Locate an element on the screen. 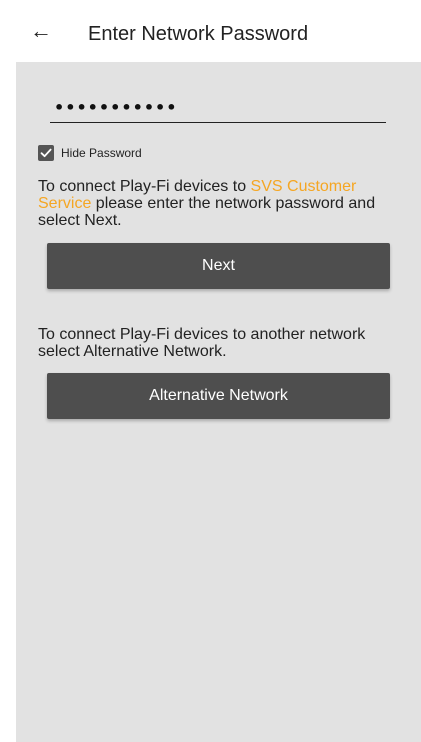 This screenshot has height=742, width=421. checkmark-icon is located at coordinates (46, 153).